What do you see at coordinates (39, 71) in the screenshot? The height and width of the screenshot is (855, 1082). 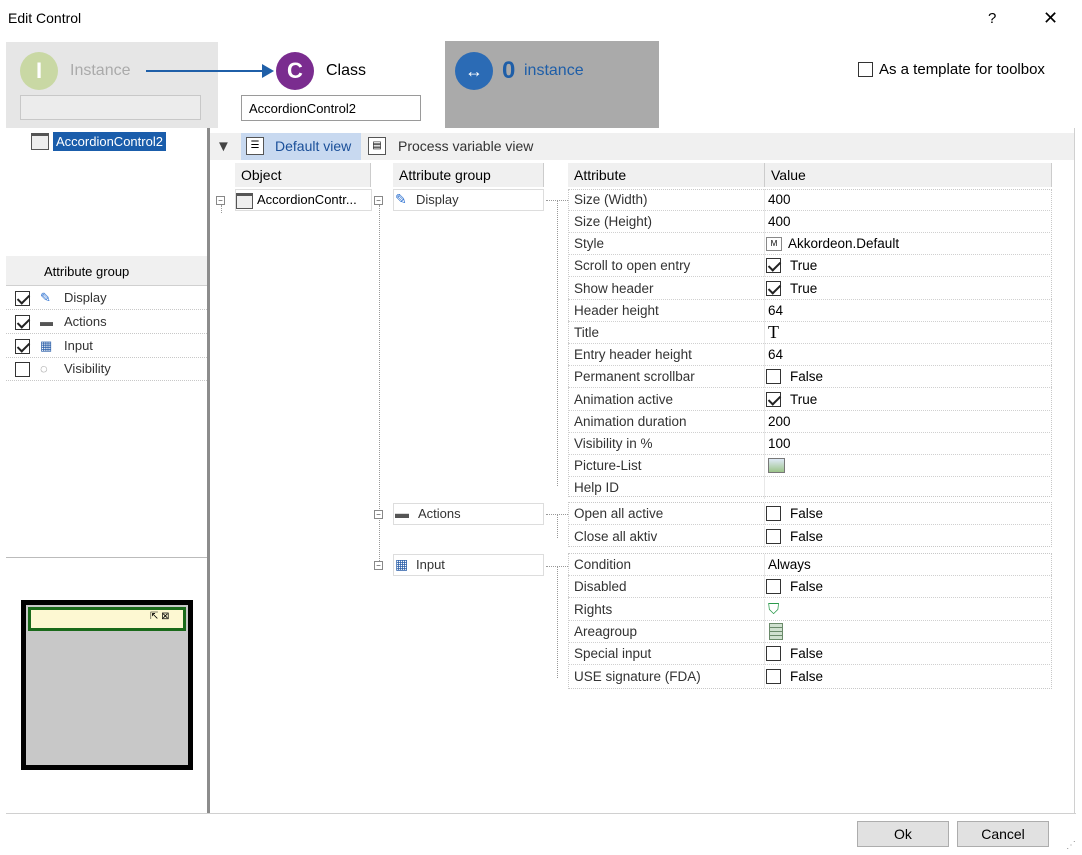 I see `instance-icon: I` at bounding box center [39, 71].